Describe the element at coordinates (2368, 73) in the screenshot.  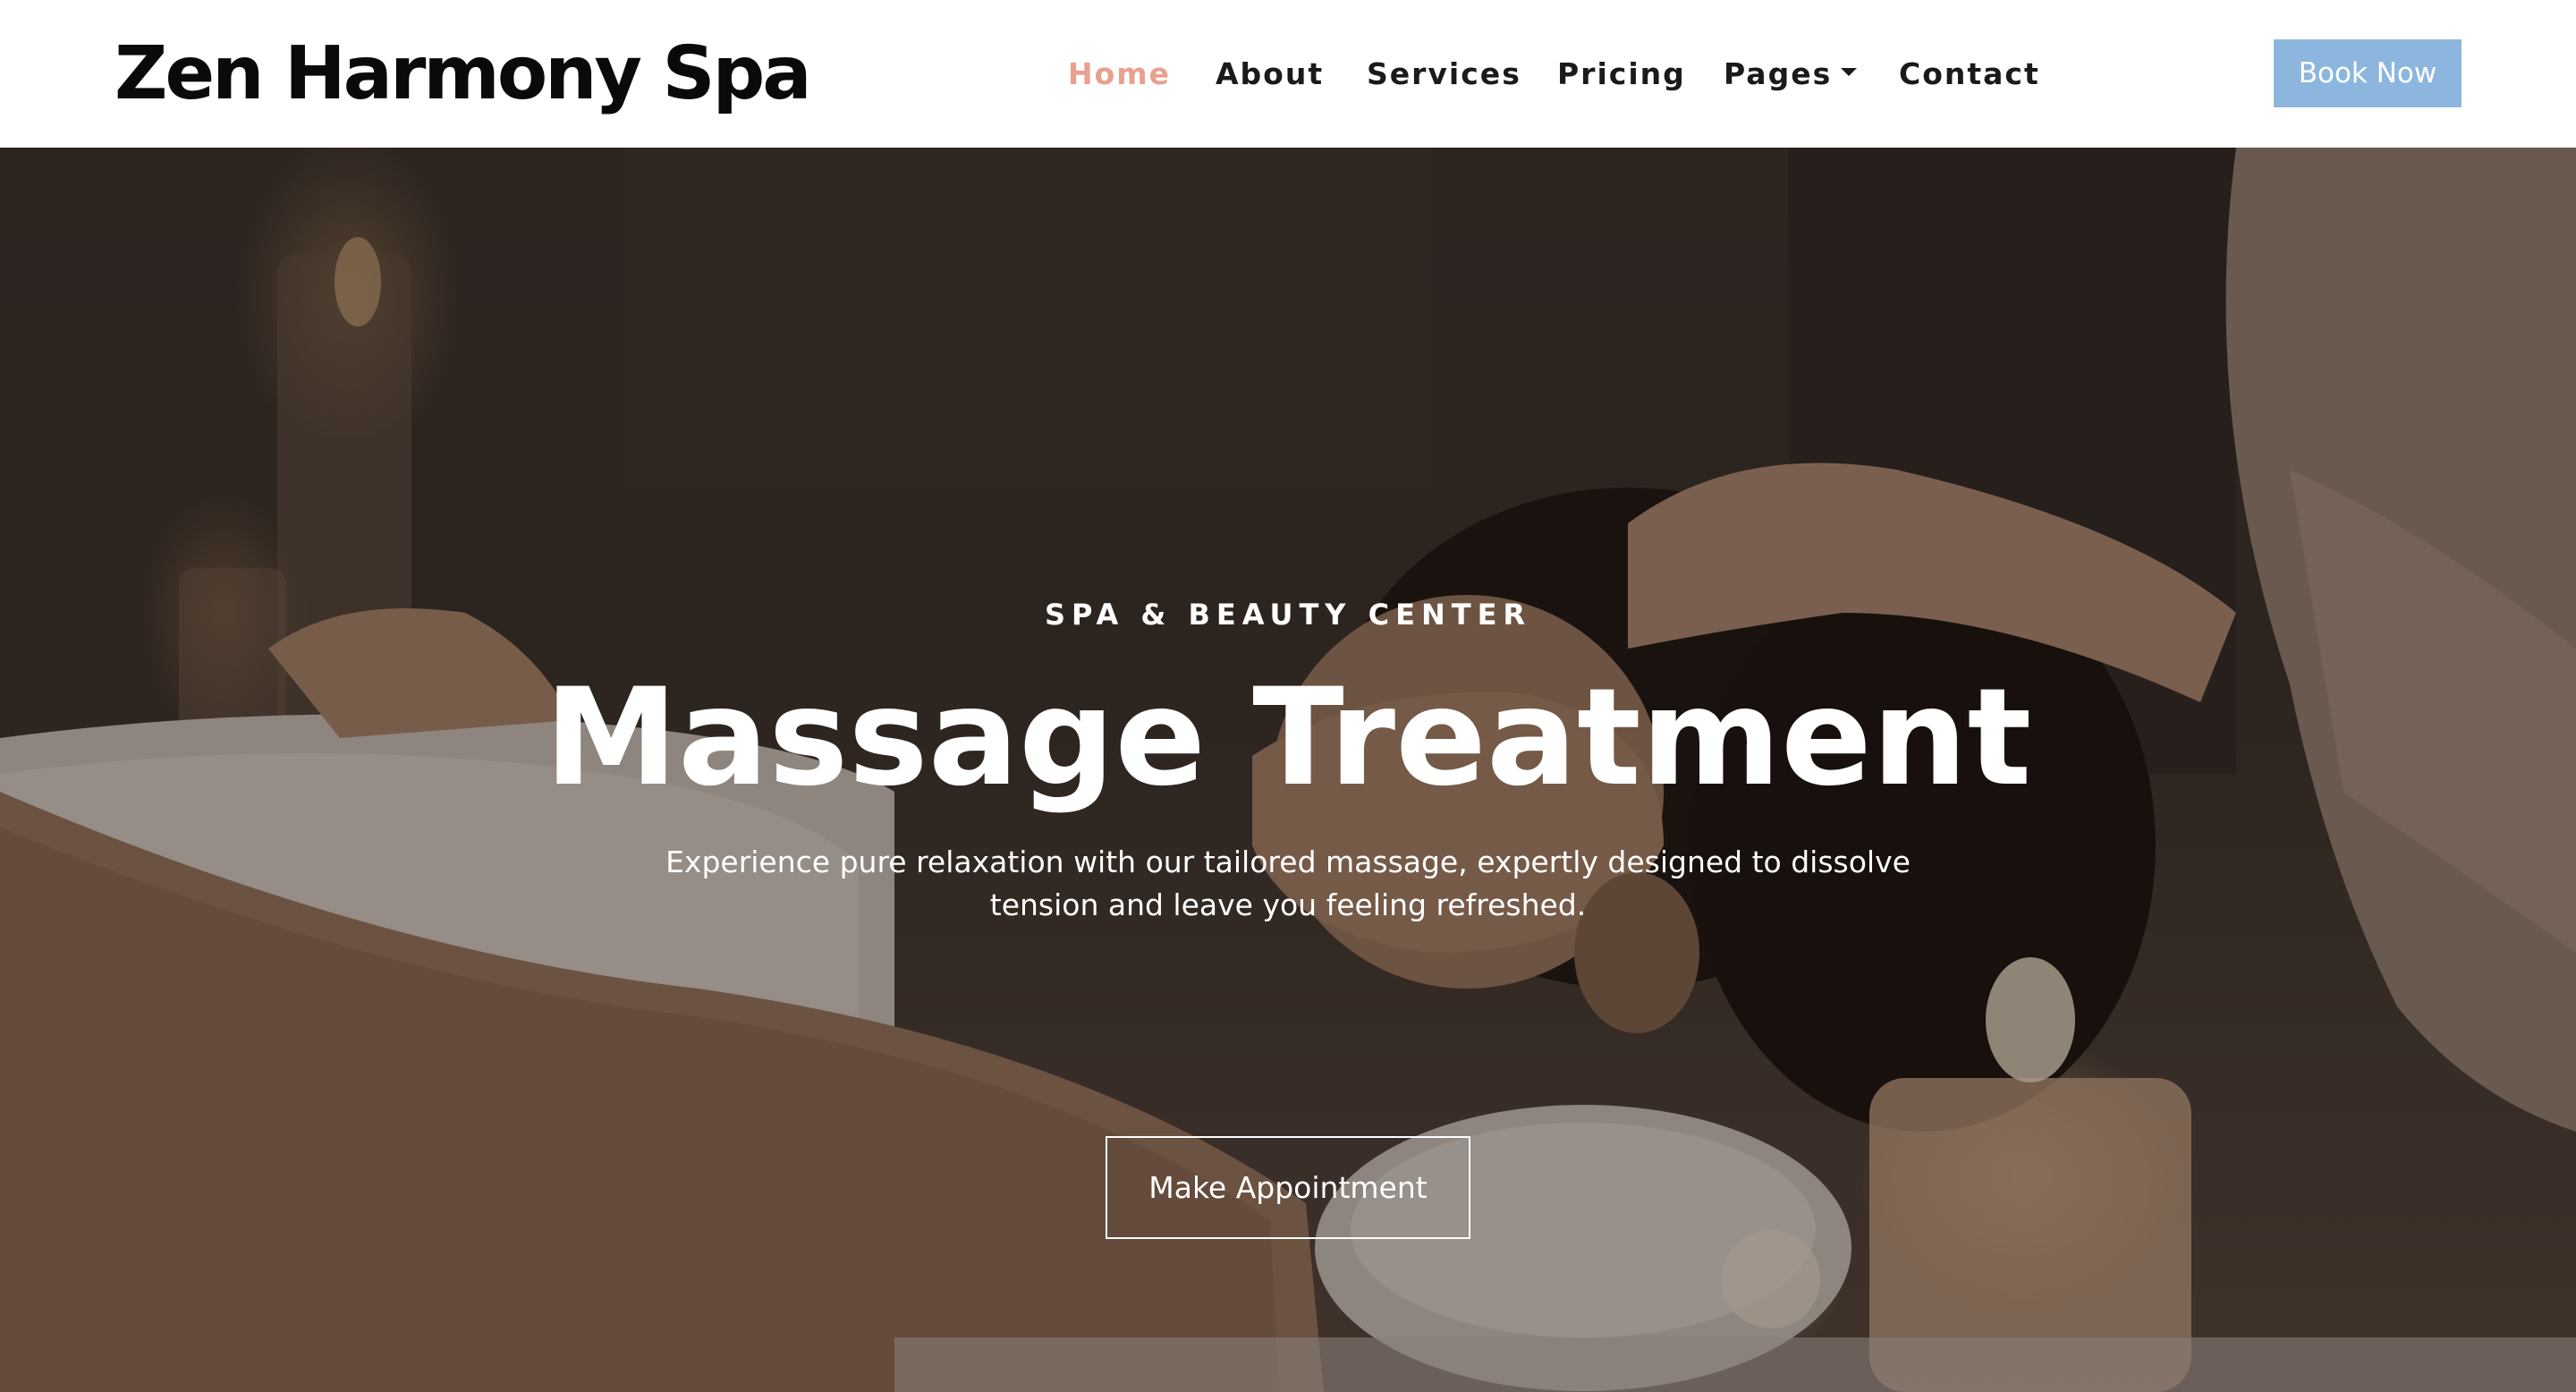
I see `book-now-button: Book Now` at that location.